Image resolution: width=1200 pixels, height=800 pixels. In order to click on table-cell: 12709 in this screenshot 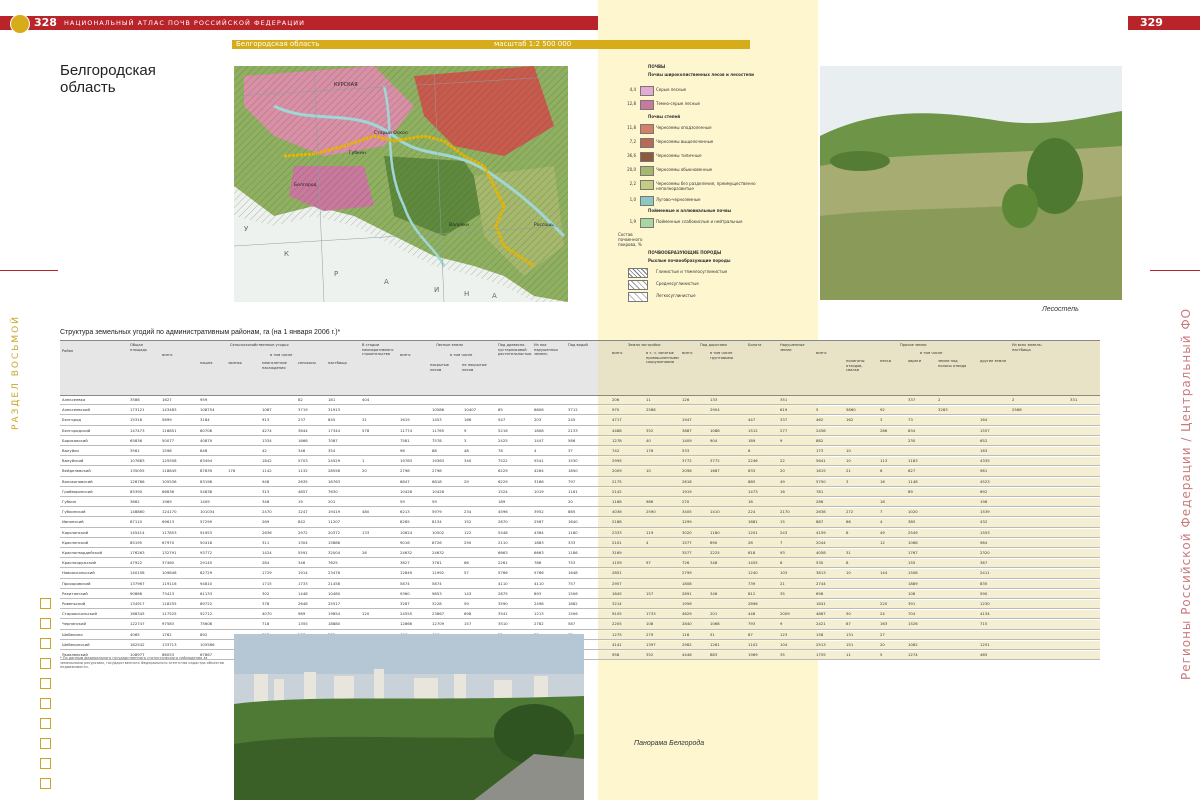, I will do `click(438, 624)`.